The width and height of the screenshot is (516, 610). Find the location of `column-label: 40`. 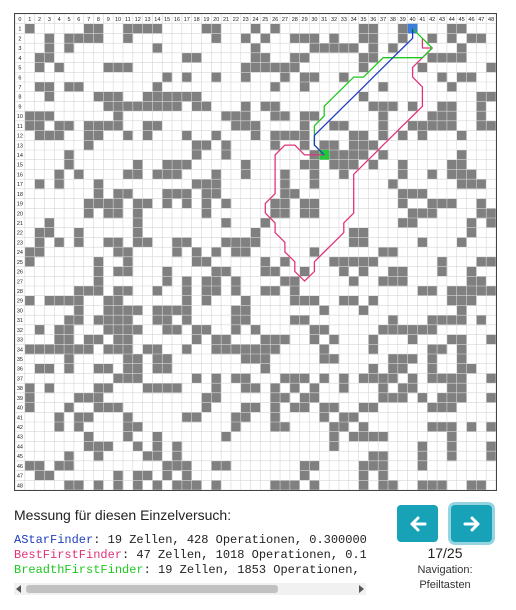

column-label: 40 is located at coordinates (412, 20).